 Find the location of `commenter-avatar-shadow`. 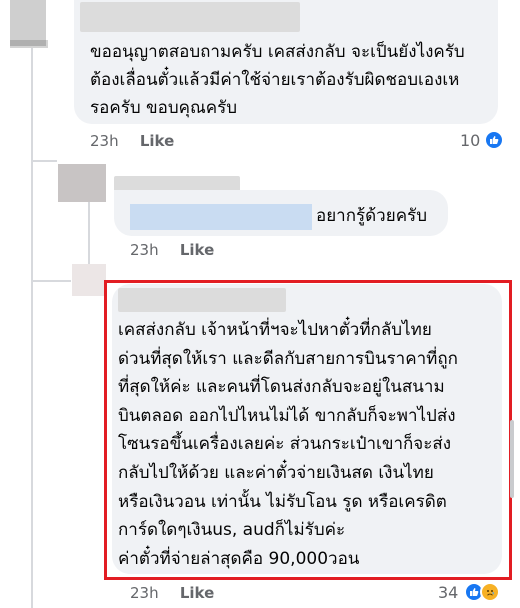

commenter-avatar-shadow is located at coordinates (29, 44).